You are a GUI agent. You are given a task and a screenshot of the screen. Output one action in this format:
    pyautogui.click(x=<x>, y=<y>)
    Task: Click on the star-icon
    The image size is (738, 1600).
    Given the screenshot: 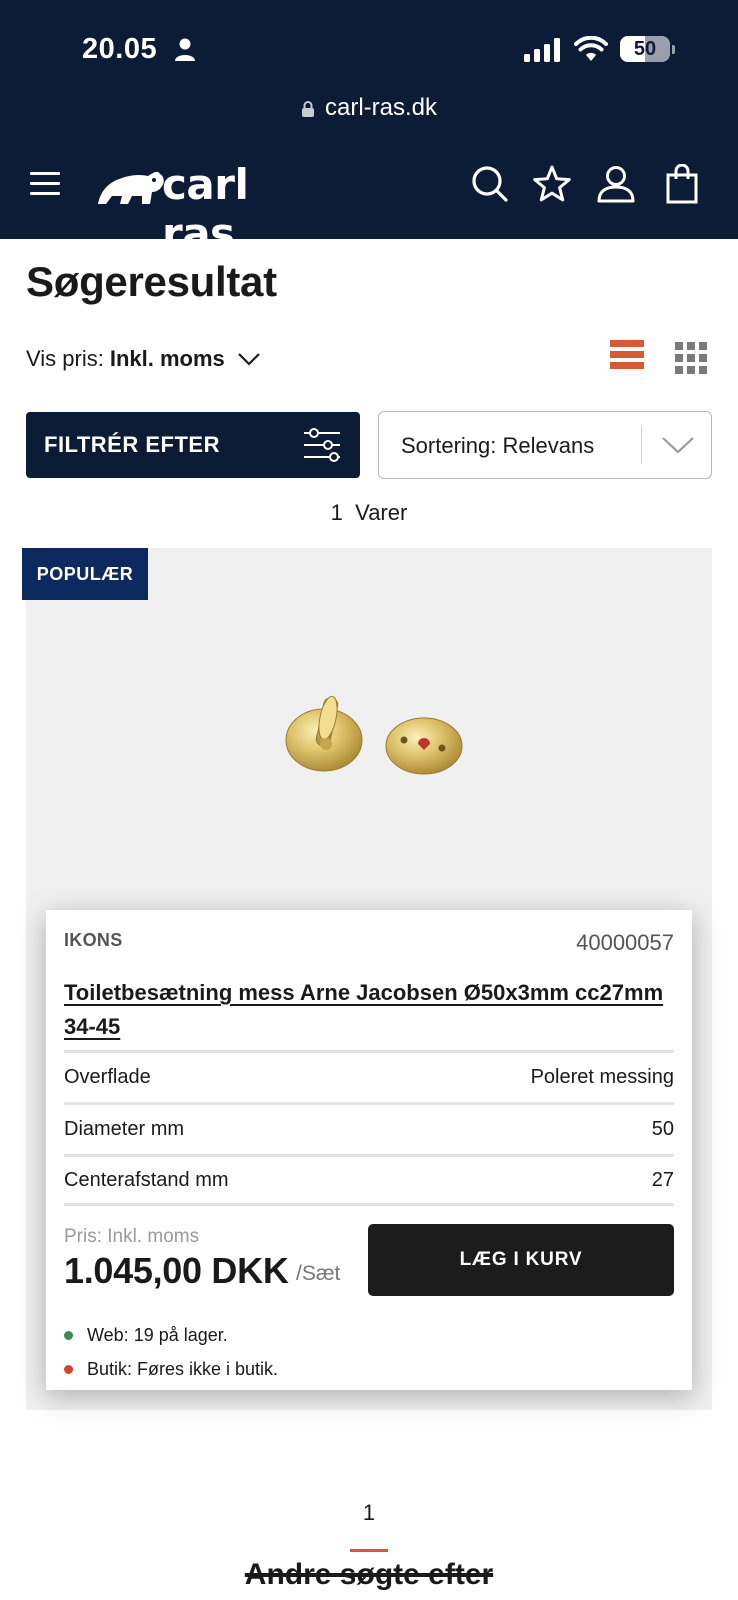 What is the action you would take?
    pyautogui.click(x=552, y=184)
    